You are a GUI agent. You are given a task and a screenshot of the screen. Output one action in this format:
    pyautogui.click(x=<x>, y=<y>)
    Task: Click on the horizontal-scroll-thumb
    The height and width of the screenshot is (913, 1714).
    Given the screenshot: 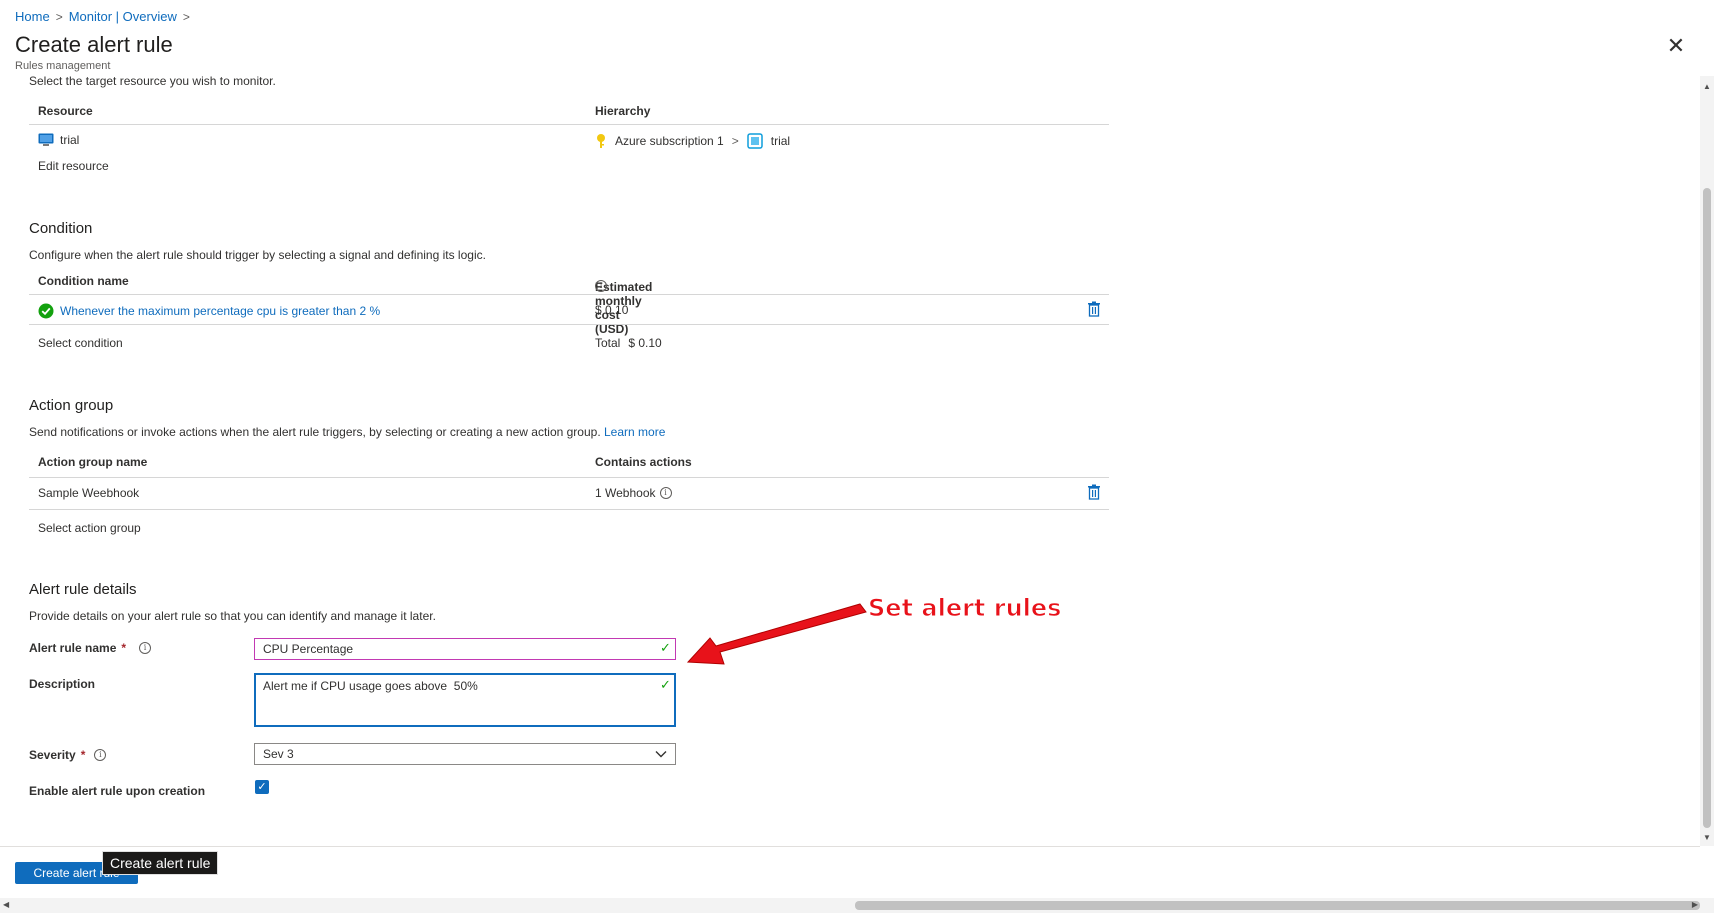 What is the action you would take?
    pyautogui.click(x=1277, y=905)
    